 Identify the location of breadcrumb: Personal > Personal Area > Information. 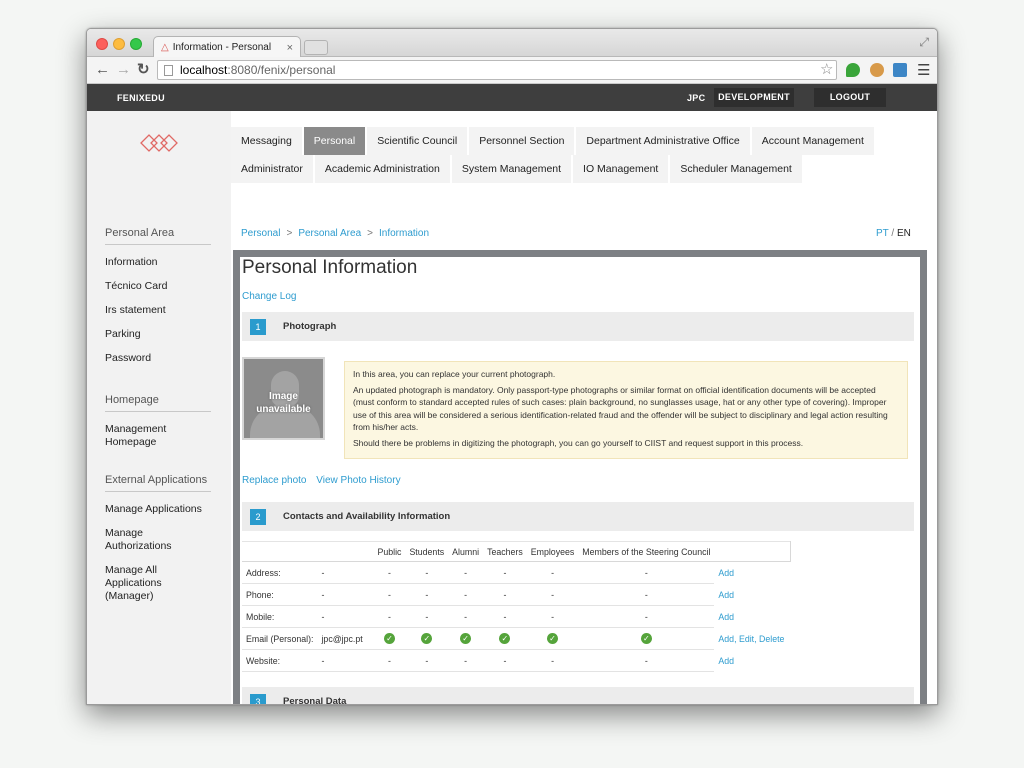
(335, 233).